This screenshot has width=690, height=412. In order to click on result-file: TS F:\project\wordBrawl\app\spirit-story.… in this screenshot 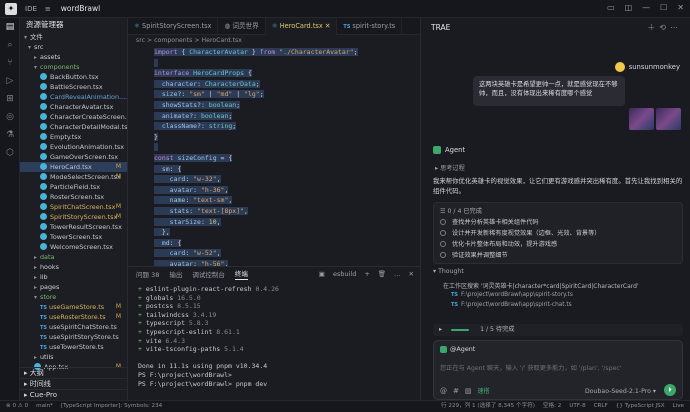, I will do `click(512, 295)`.